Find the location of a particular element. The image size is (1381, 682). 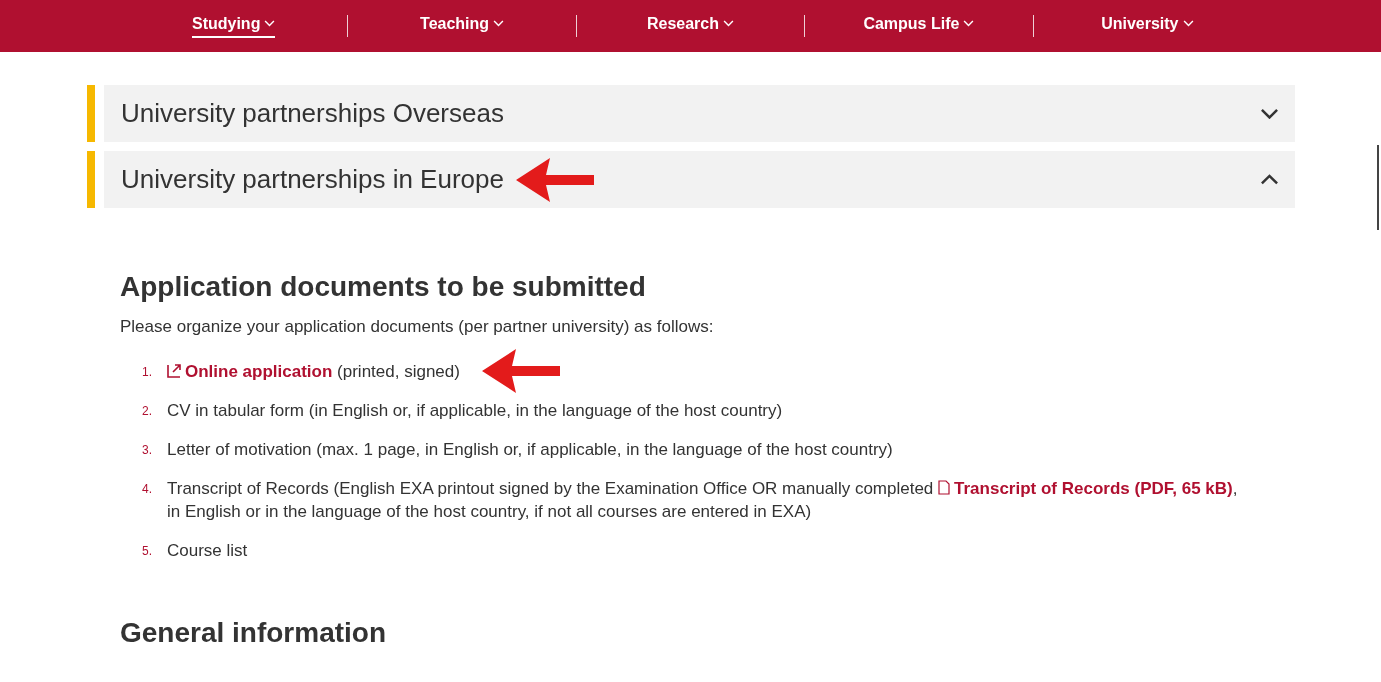

section-heading: Application documents to be submitted is located at coordinates (383, 287).